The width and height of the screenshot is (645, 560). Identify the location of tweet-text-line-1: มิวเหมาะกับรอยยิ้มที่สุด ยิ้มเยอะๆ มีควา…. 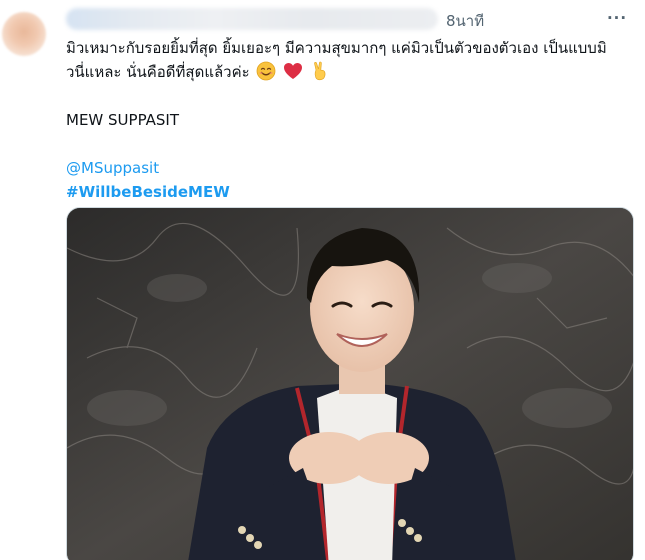
(336, 48).